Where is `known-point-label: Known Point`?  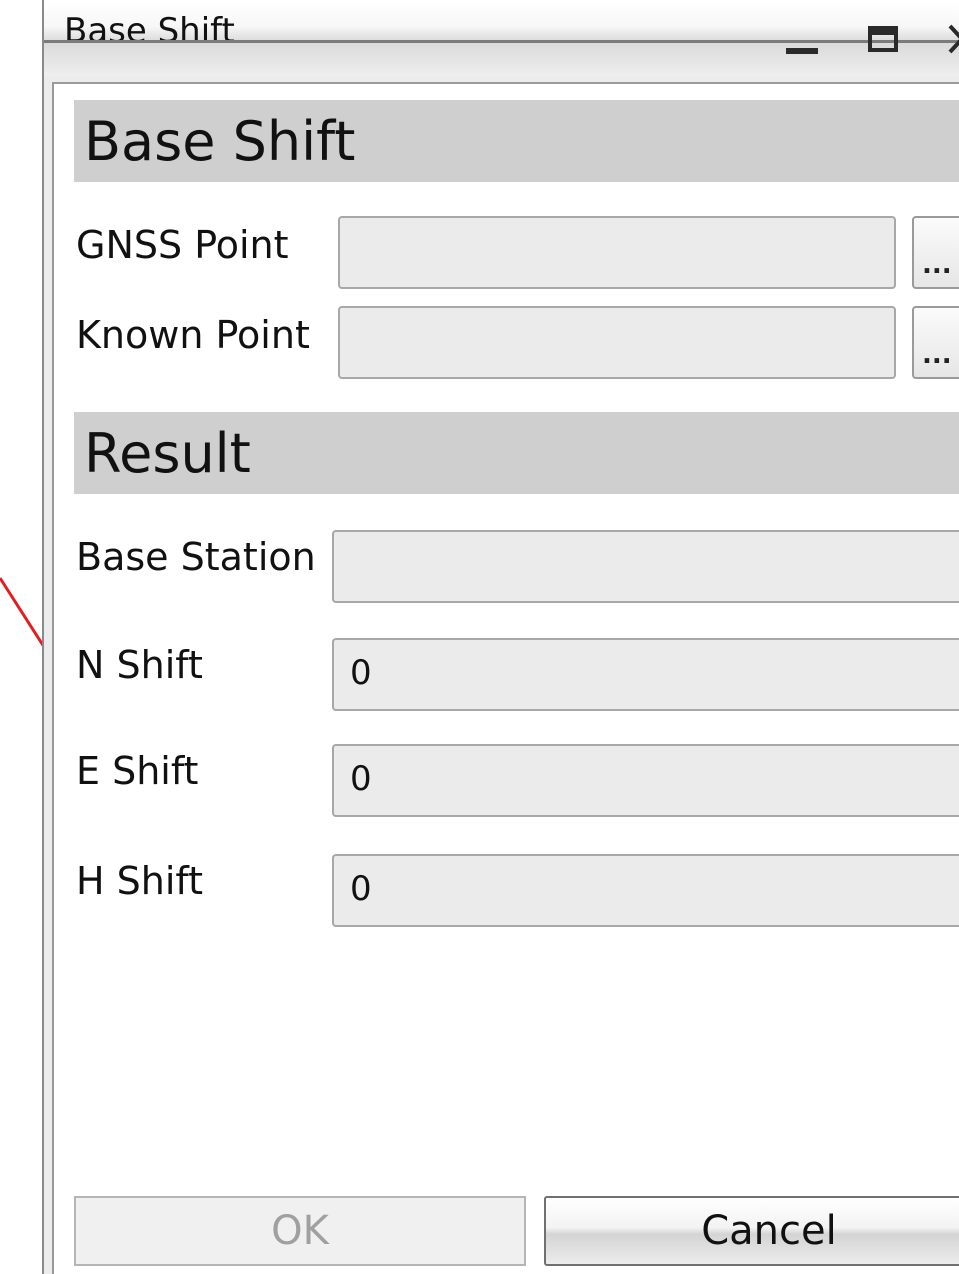 known-point-label: Known Point is located at coordinates (193, 335).